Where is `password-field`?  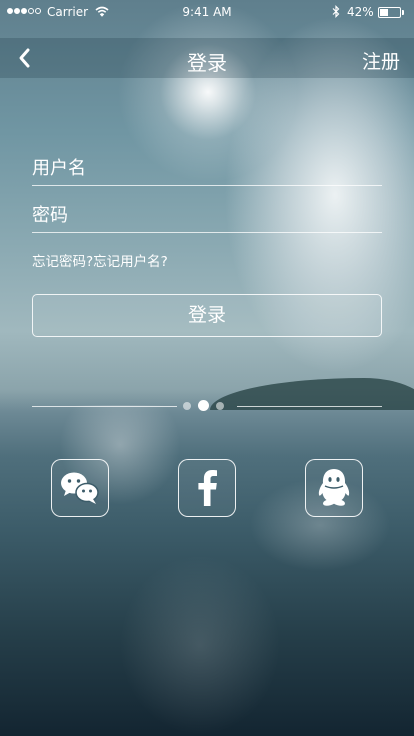 password-field is located at coordinates (207, 214).